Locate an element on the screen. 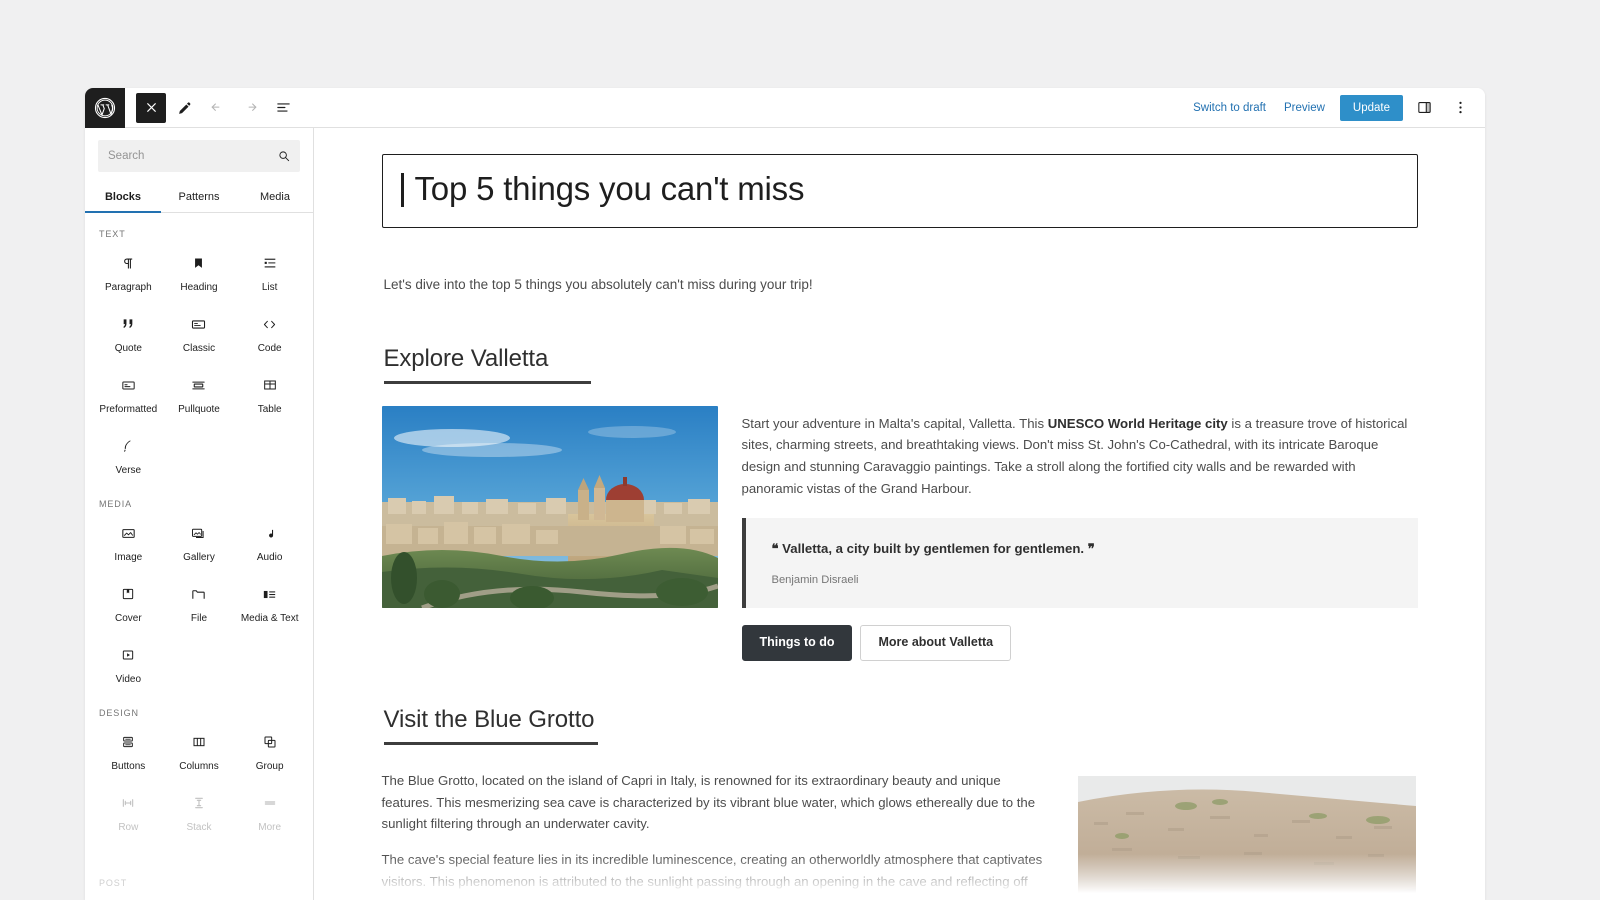  valletta-buttons: Things to do More about Valletta is located at coordinates (1079, 643).